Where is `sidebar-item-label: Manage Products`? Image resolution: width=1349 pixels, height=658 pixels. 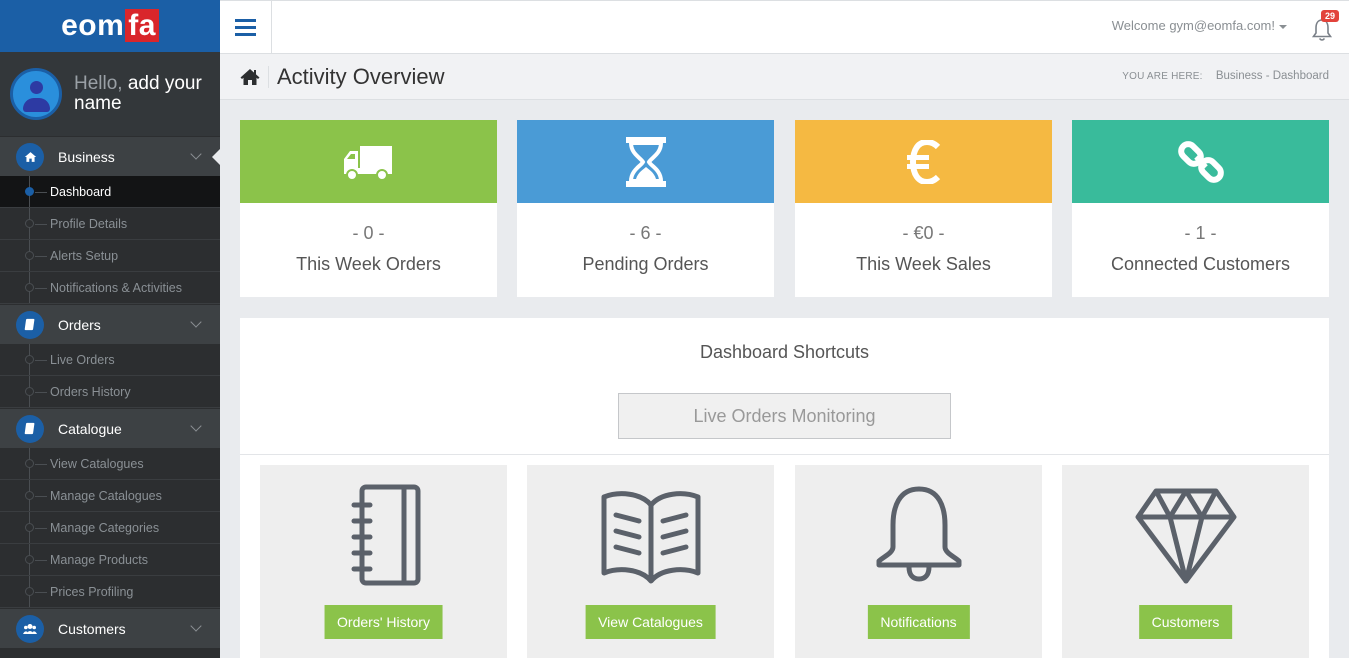
sidebar-item-label: Manage Products is located at coordinates (99, 559).